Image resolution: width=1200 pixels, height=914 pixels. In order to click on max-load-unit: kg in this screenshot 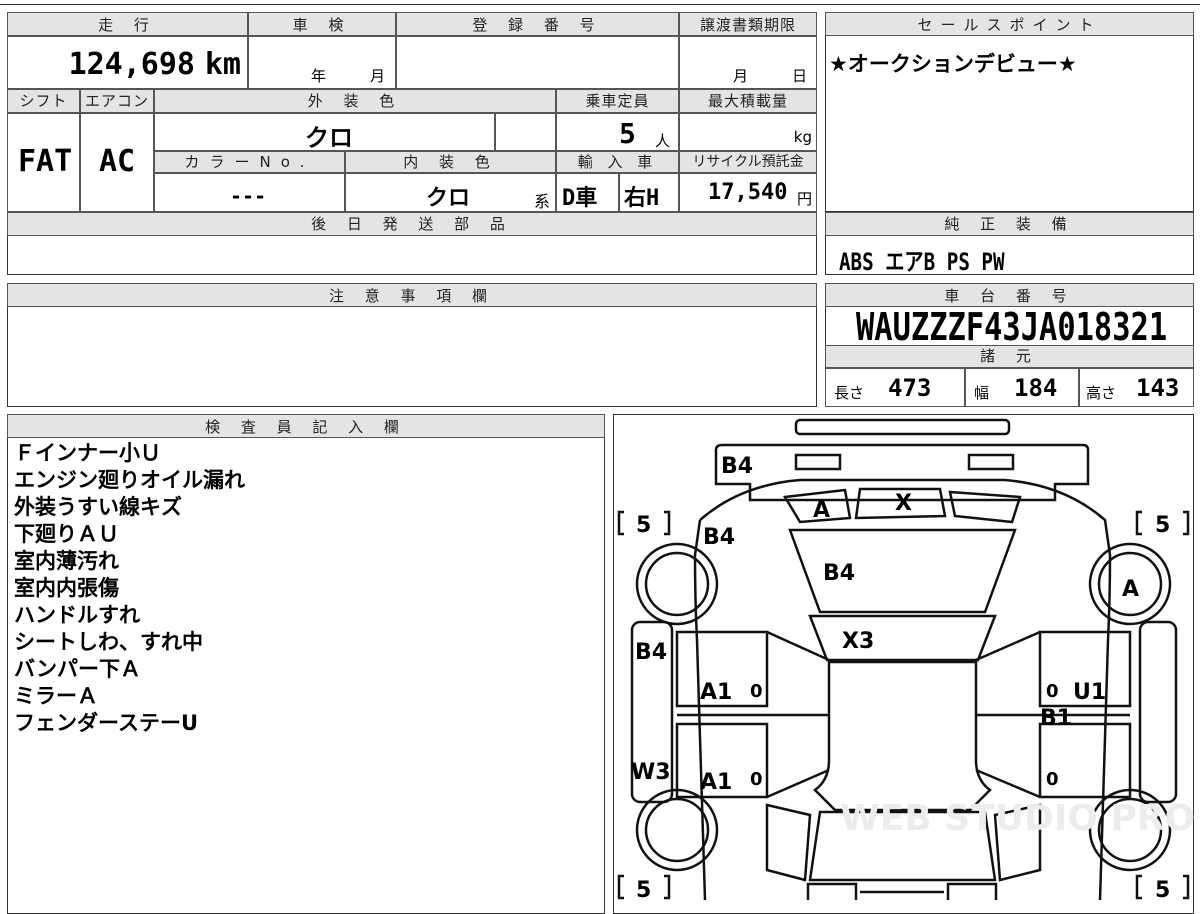, I will do `click(802, 137)`.